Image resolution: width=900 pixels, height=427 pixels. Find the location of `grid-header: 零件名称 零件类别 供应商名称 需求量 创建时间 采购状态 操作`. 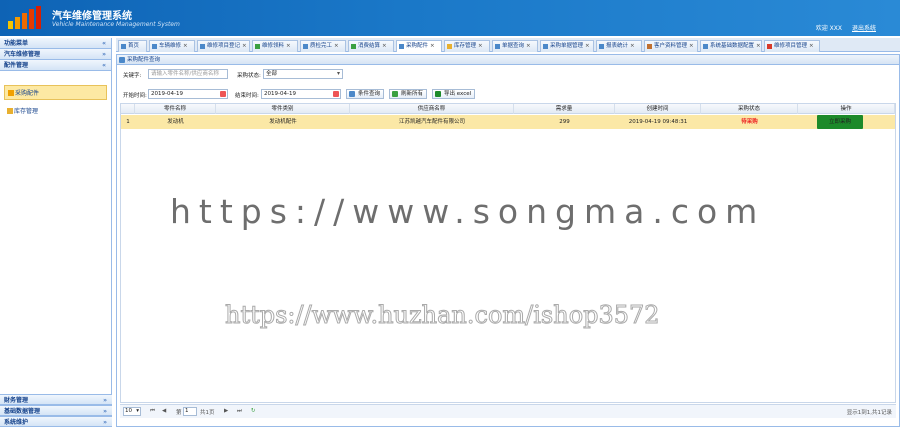

grid-header: 零件名称 零件类别 供应商名称 需求量 创建时间 采购状态 操作 is located at coordinates (508, 109).